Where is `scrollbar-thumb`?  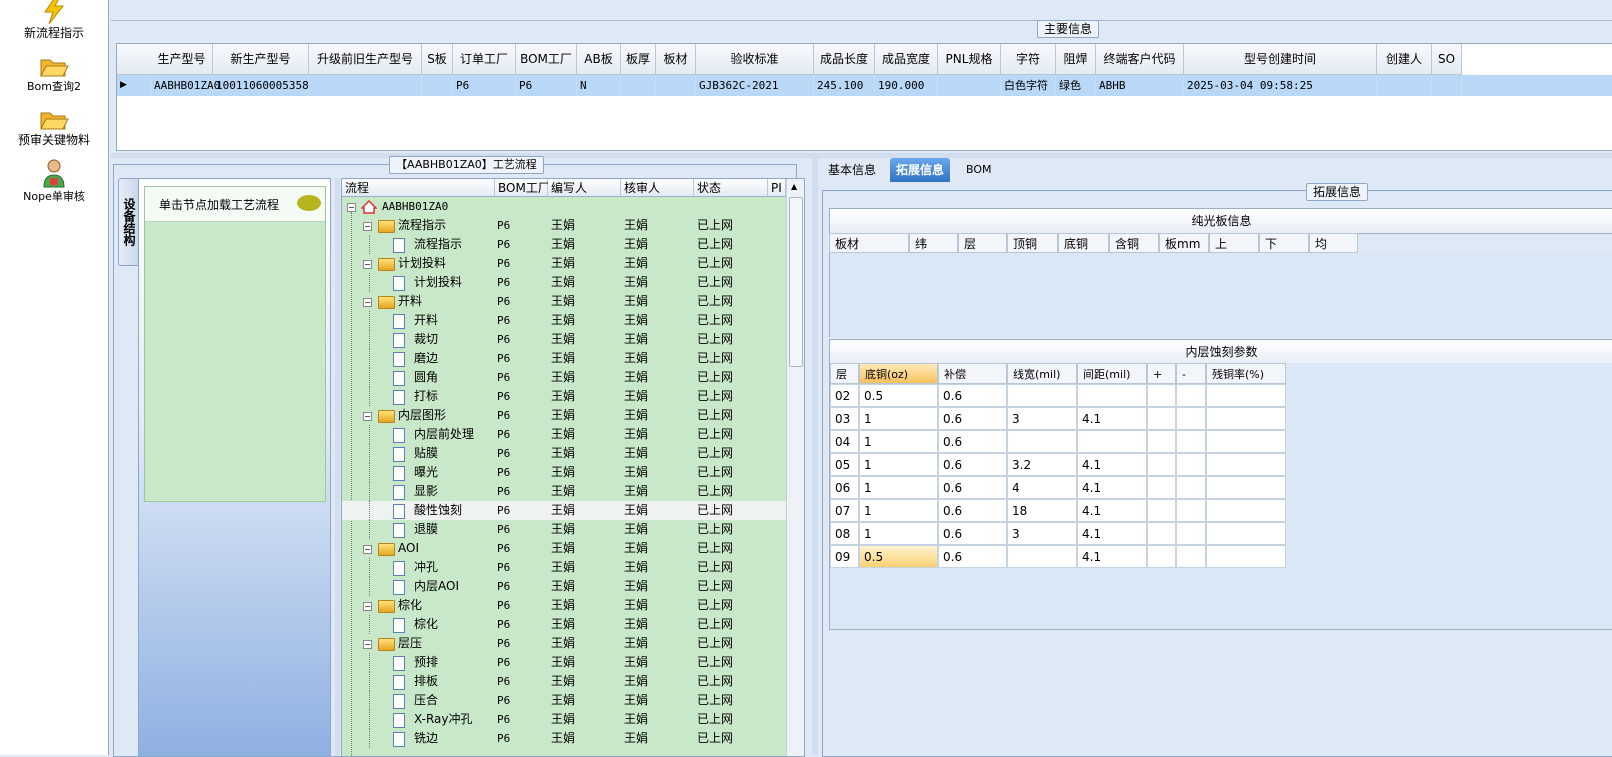
scrollbar-thumb is located at coordinates (796, 282).